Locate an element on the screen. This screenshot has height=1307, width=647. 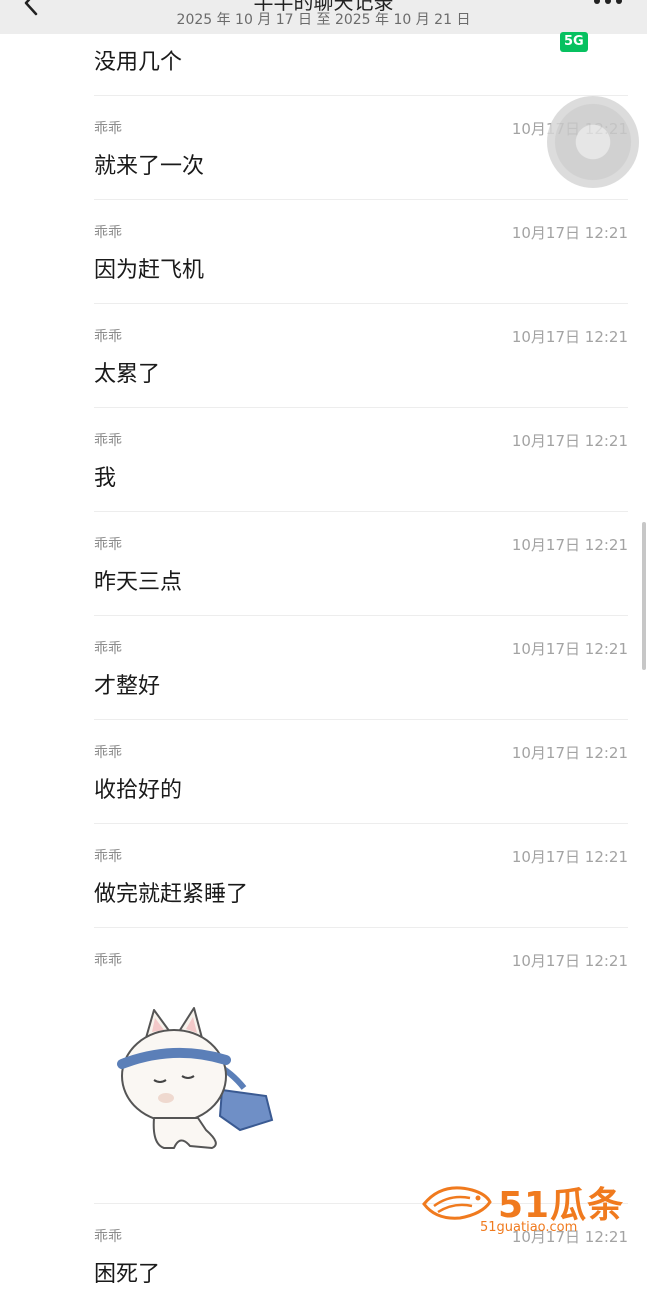
message-item: 乖乖 10月17日 12:21 太累了 is located at coordinates (361, 367).